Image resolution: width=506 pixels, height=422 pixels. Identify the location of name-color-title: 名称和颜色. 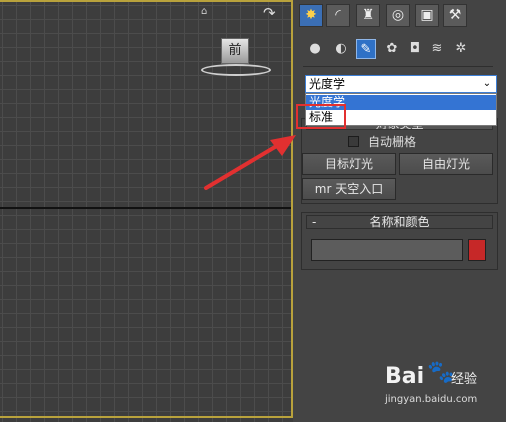
(399, 222).